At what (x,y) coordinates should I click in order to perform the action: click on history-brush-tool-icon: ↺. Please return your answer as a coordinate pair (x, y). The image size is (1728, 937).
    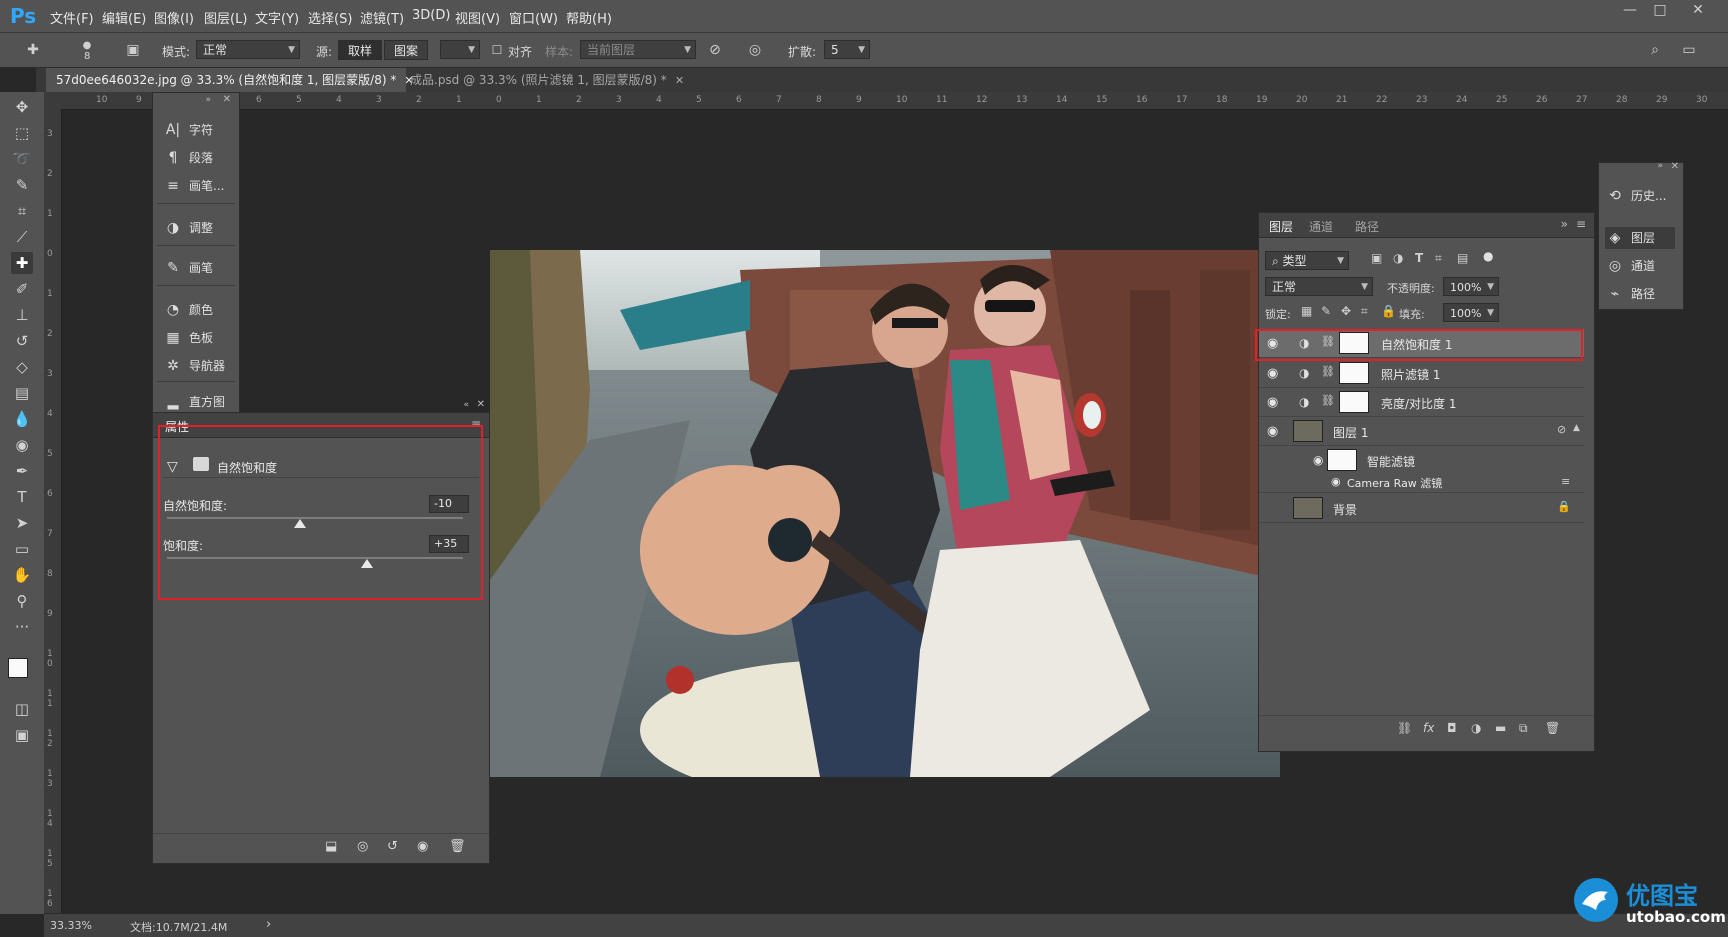
    Looking at the image, I should click on (22, 341).